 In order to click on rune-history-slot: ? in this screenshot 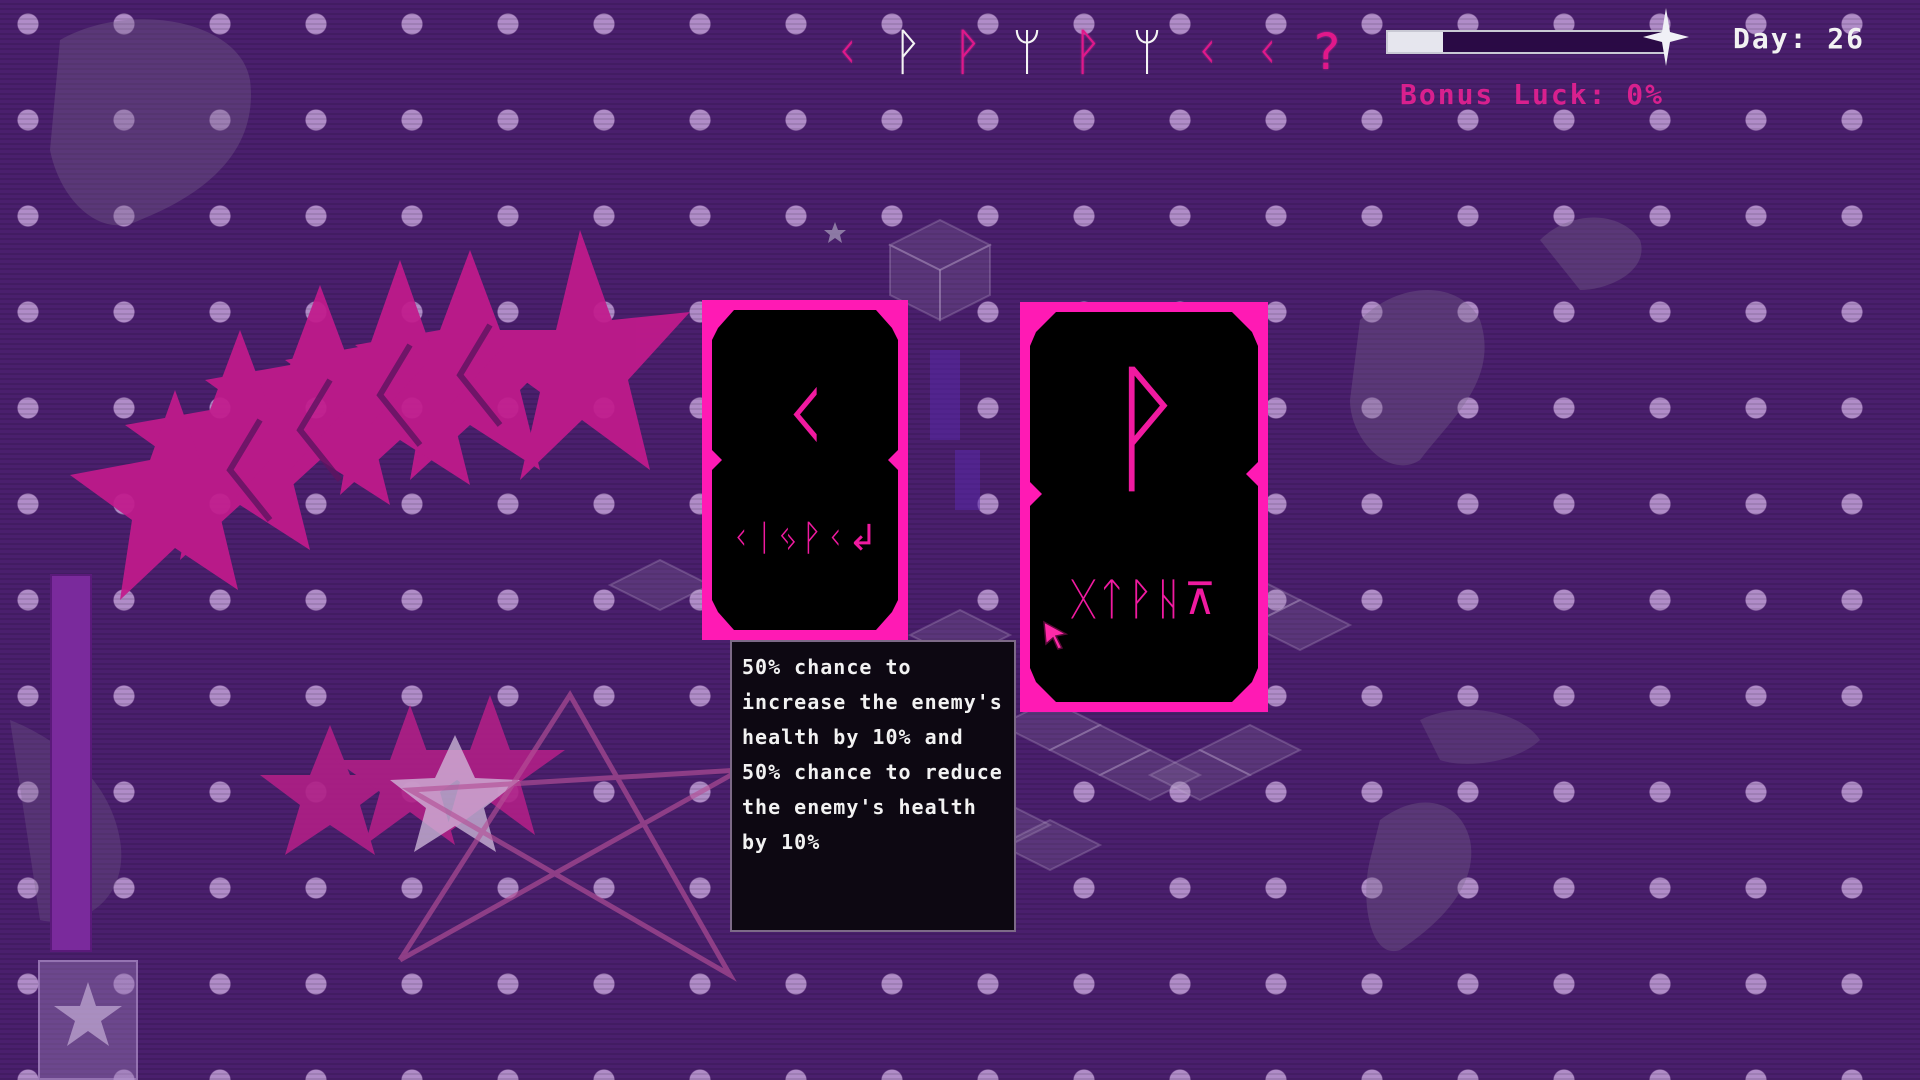, I will do `click(1327, 52)`.